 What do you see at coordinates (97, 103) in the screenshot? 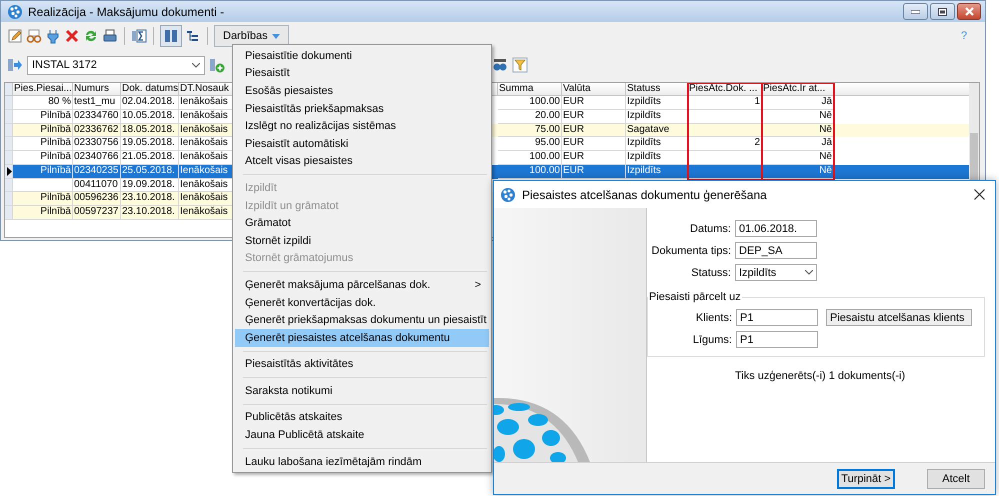
I see `table-cell: test1_mu` at bounding box center [97, 103].